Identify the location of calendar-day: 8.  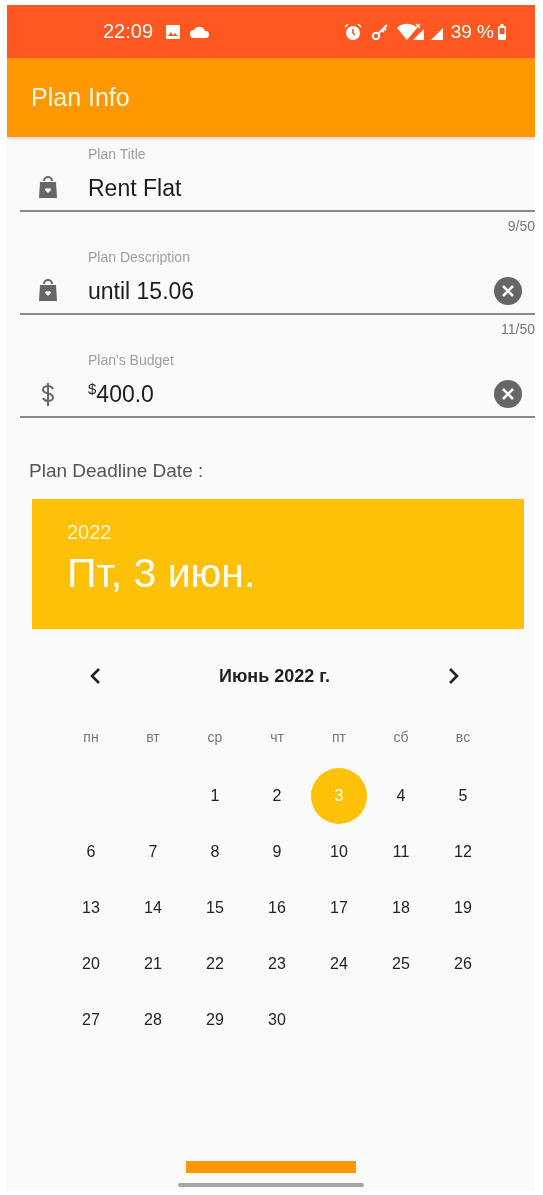
(215, 852).